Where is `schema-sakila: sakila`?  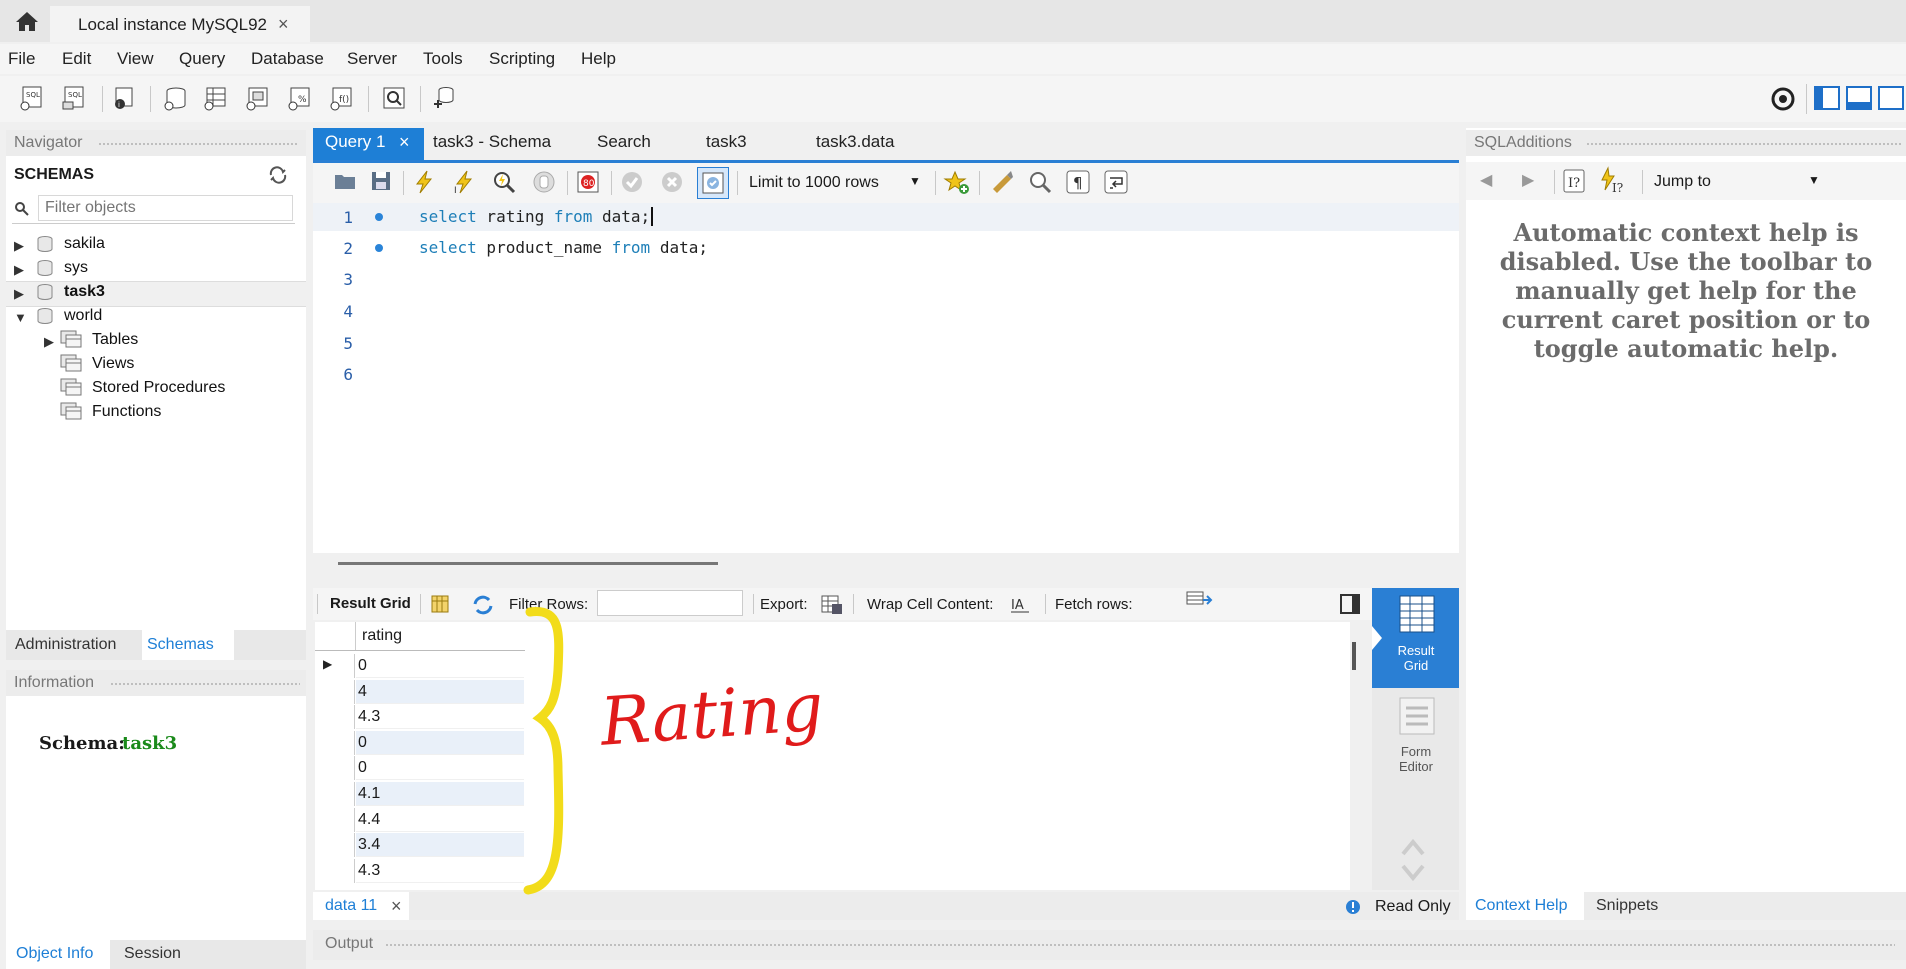 schema-sakila: sakila is located at coordinates (84, 244).